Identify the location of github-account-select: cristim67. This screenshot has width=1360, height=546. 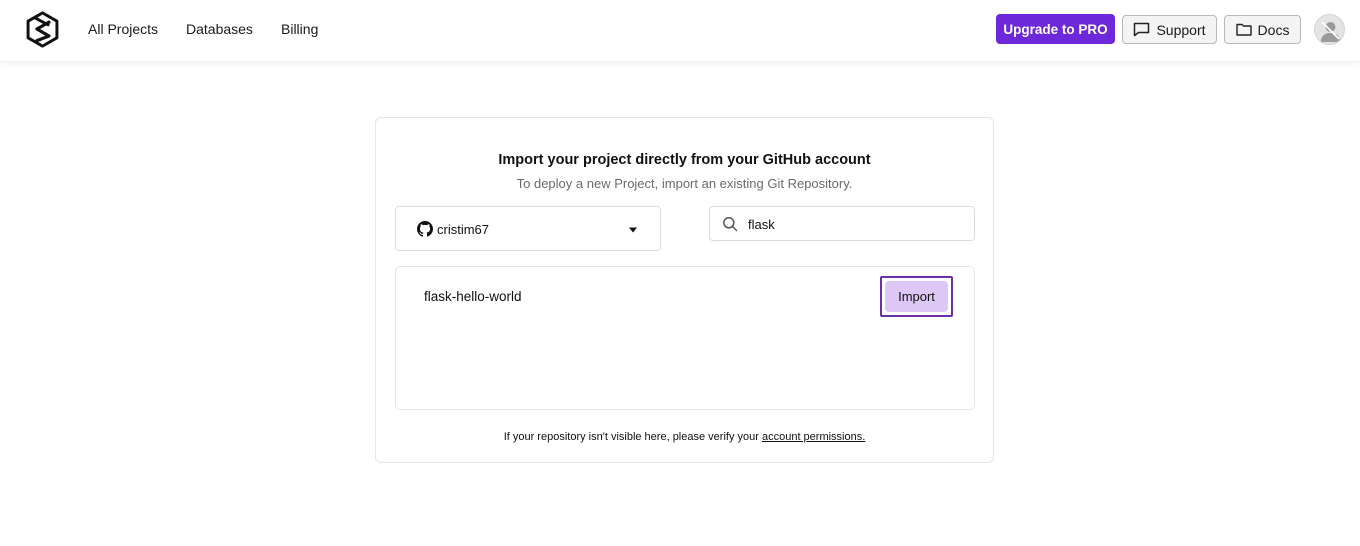
(528, 228).